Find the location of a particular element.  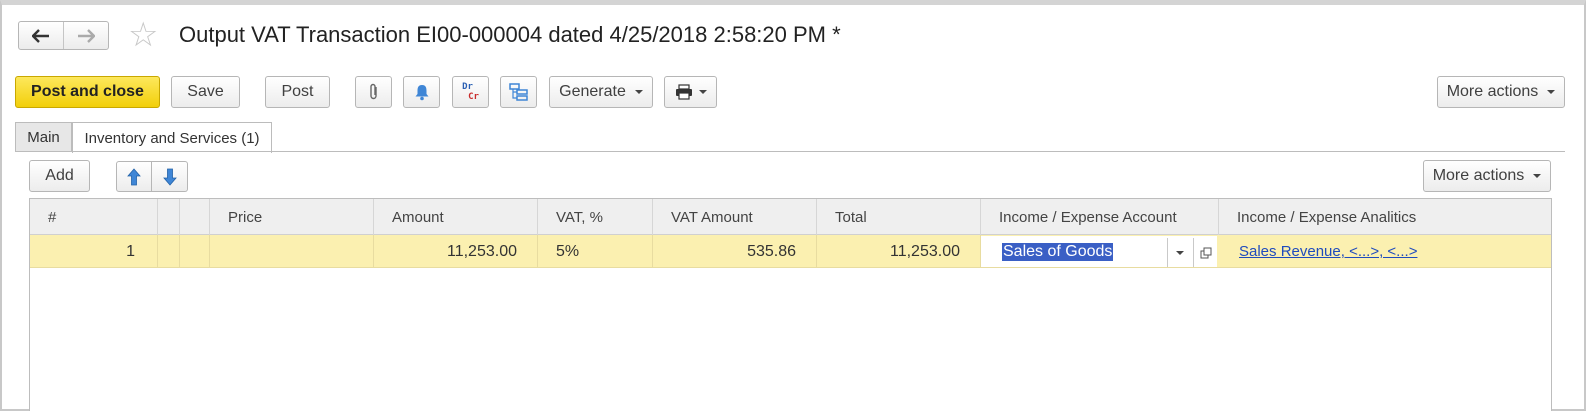

row-vat-rate: 5% is located at coordinates (595, 251).